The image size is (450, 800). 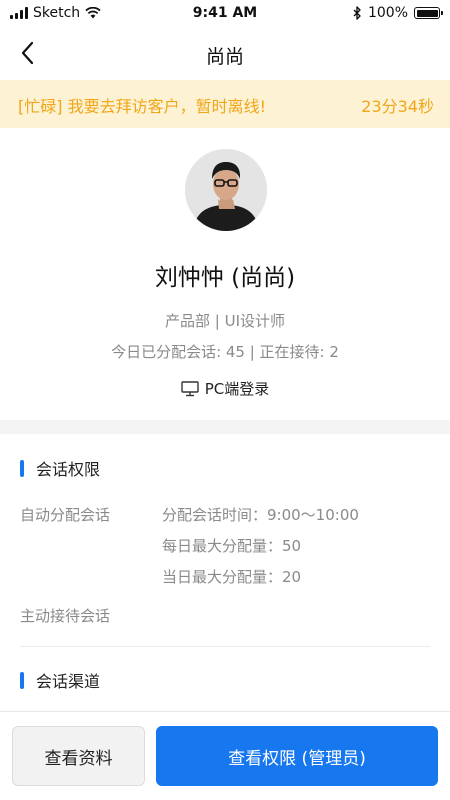 What do you see at coordinates (397, 106) in the screenshot?
I see `banner-timer: 23分34秒` at bounding box center [397, 106].